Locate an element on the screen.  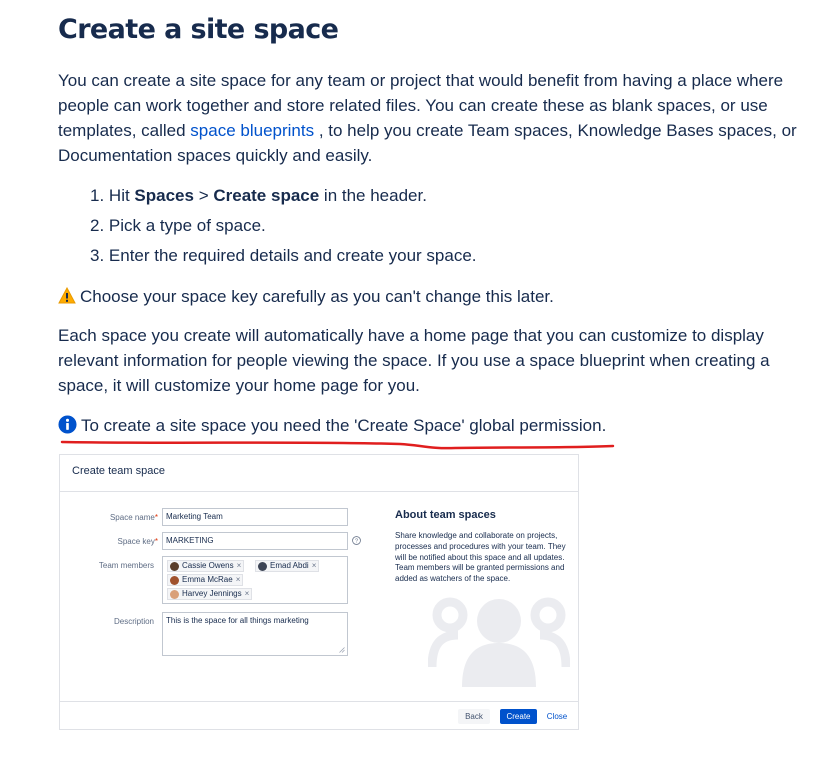
space-blueprints-link: space blueprints is located at coordinates (252, 130).